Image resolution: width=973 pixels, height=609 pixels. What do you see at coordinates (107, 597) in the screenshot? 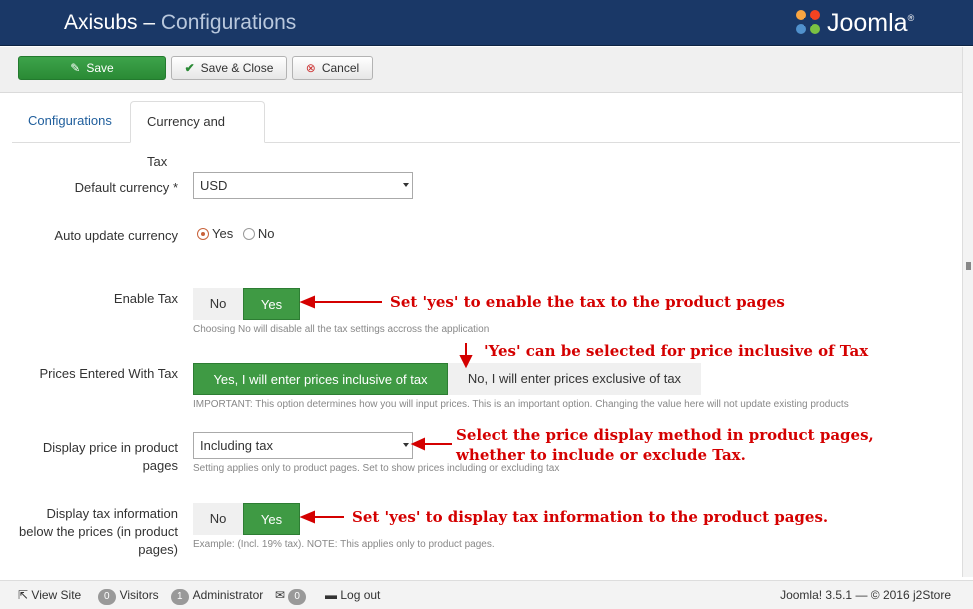
I see `visitors-badge: 0` at bounding box center [107, 597].